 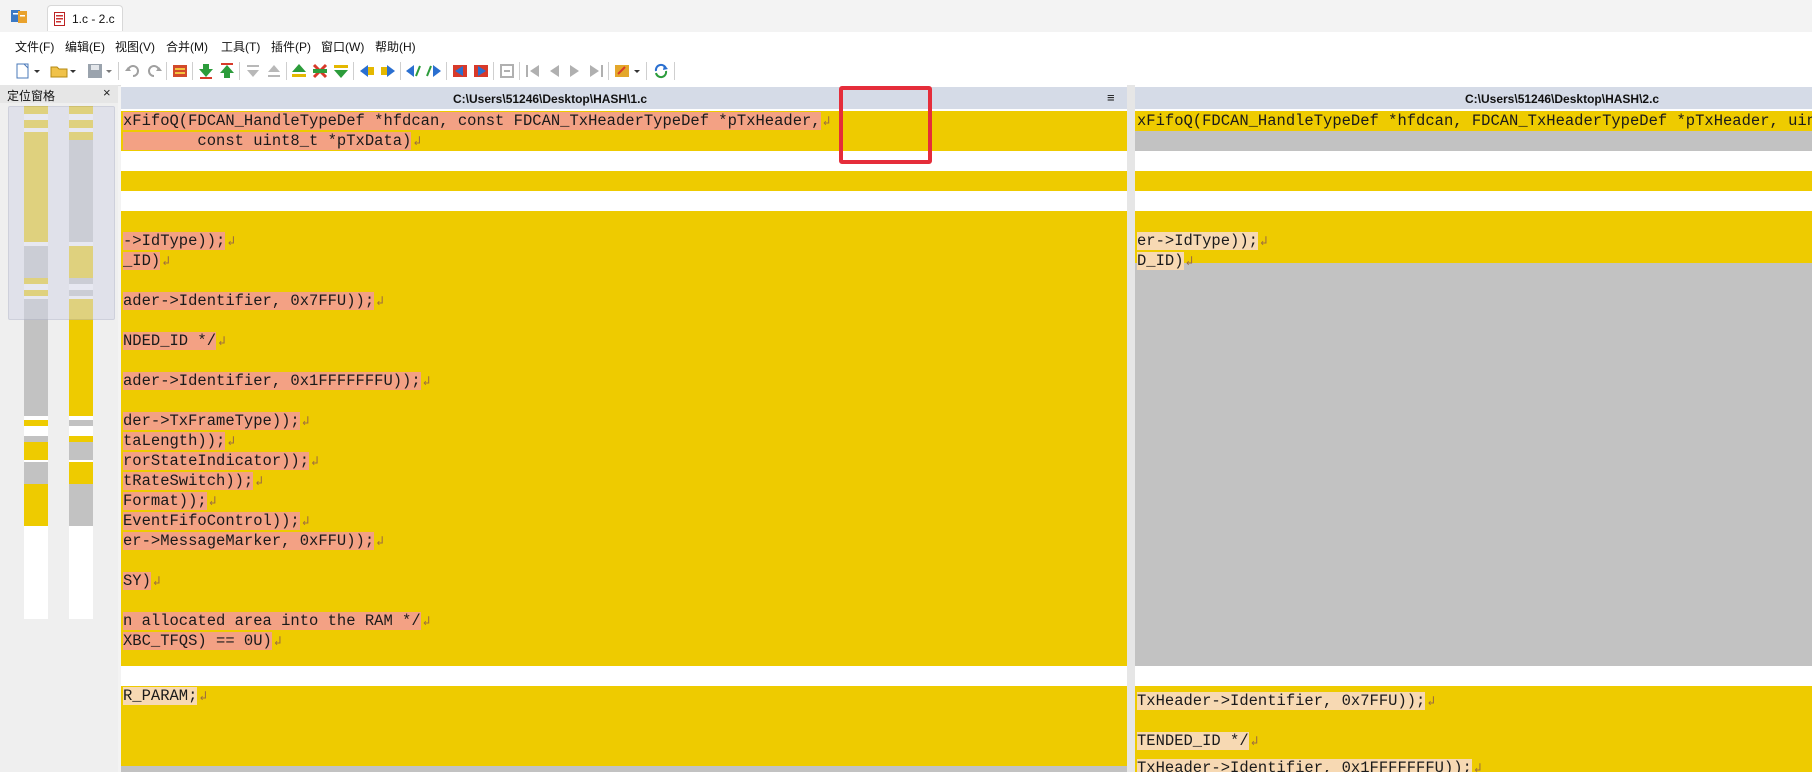 I want to click on go-first-icon, so click(x=533, y=71).